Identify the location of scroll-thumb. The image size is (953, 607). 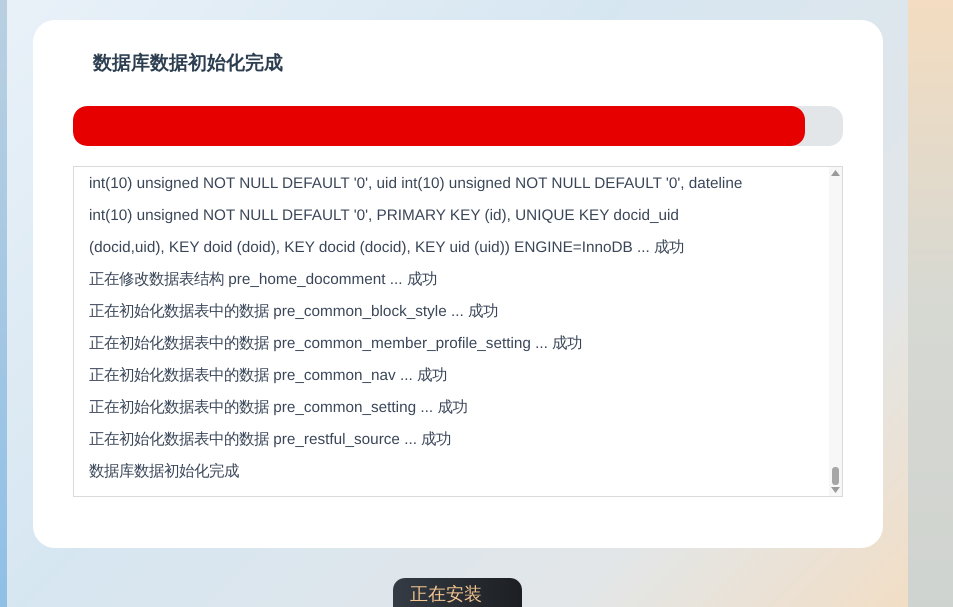
(835, 476).